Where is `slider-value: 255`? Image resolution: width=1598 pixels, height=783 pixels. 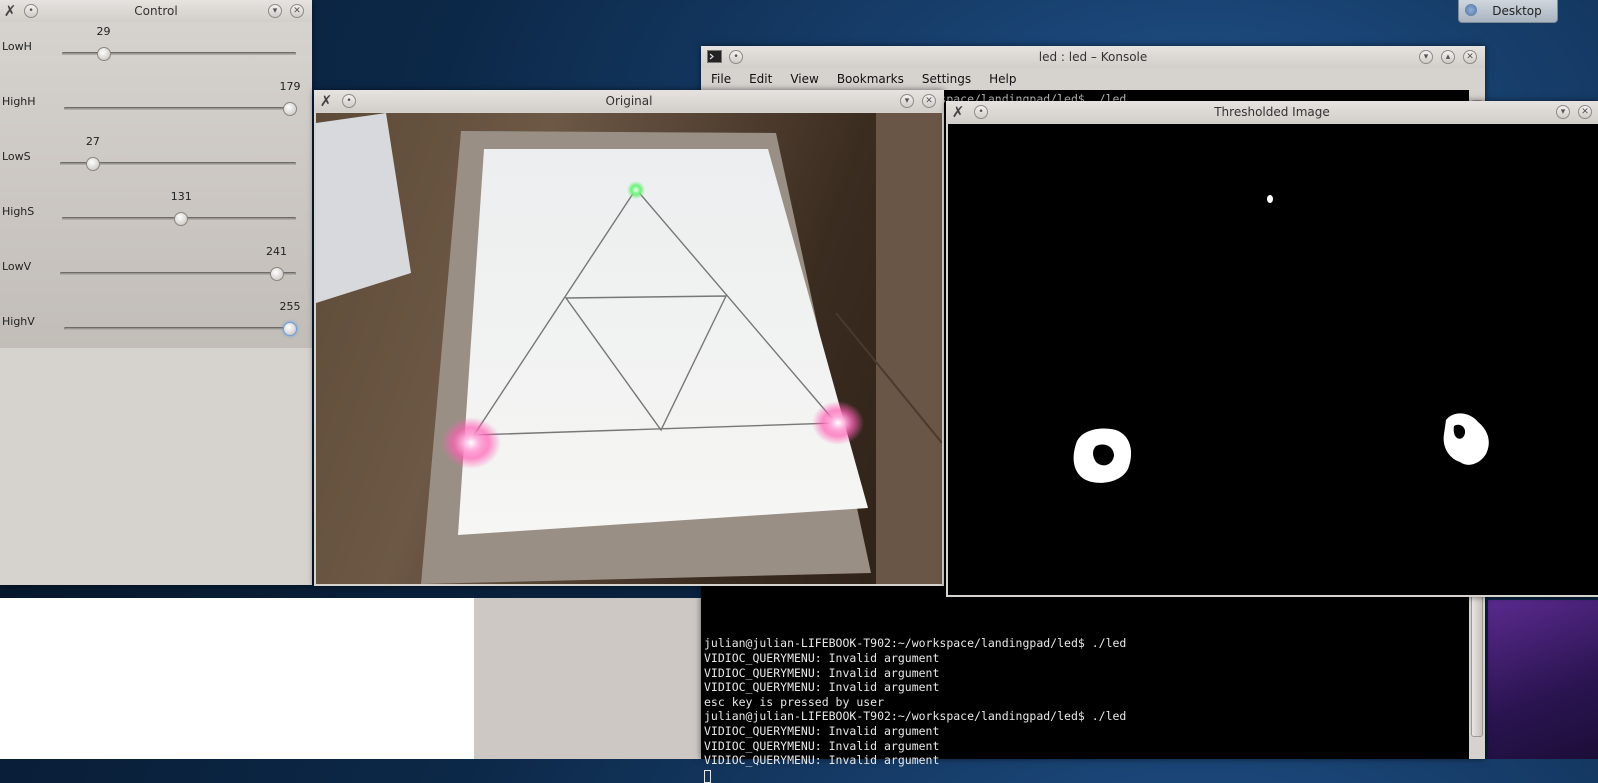
slider-value: 255 is located at coordinates (290, 306).